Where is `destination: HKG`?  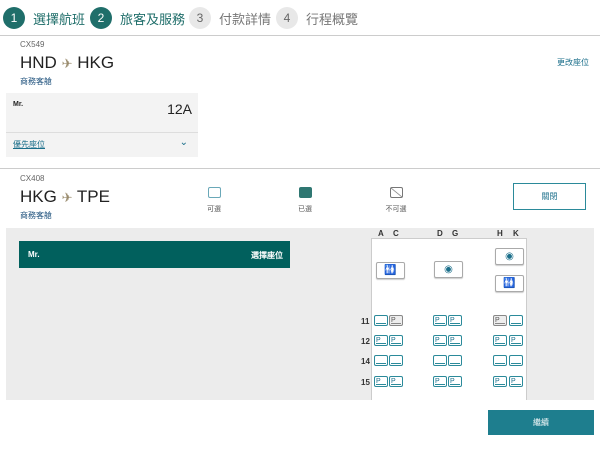
destination: HKG is located at coordinates (96, 62).